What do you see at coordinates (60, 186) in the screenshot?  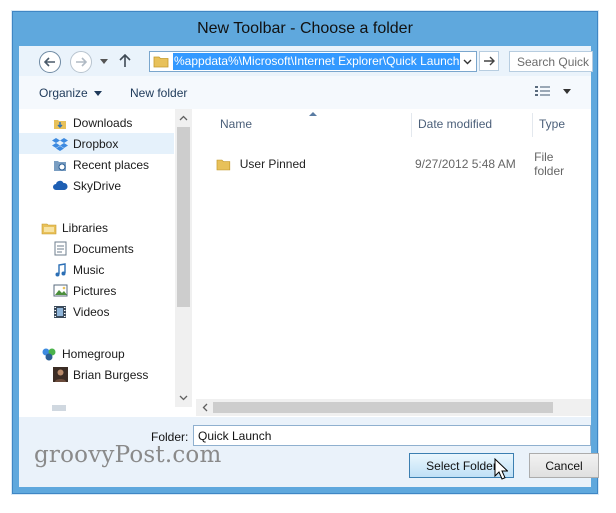 I see `cloud-icon` at bounding box center [60, 186].